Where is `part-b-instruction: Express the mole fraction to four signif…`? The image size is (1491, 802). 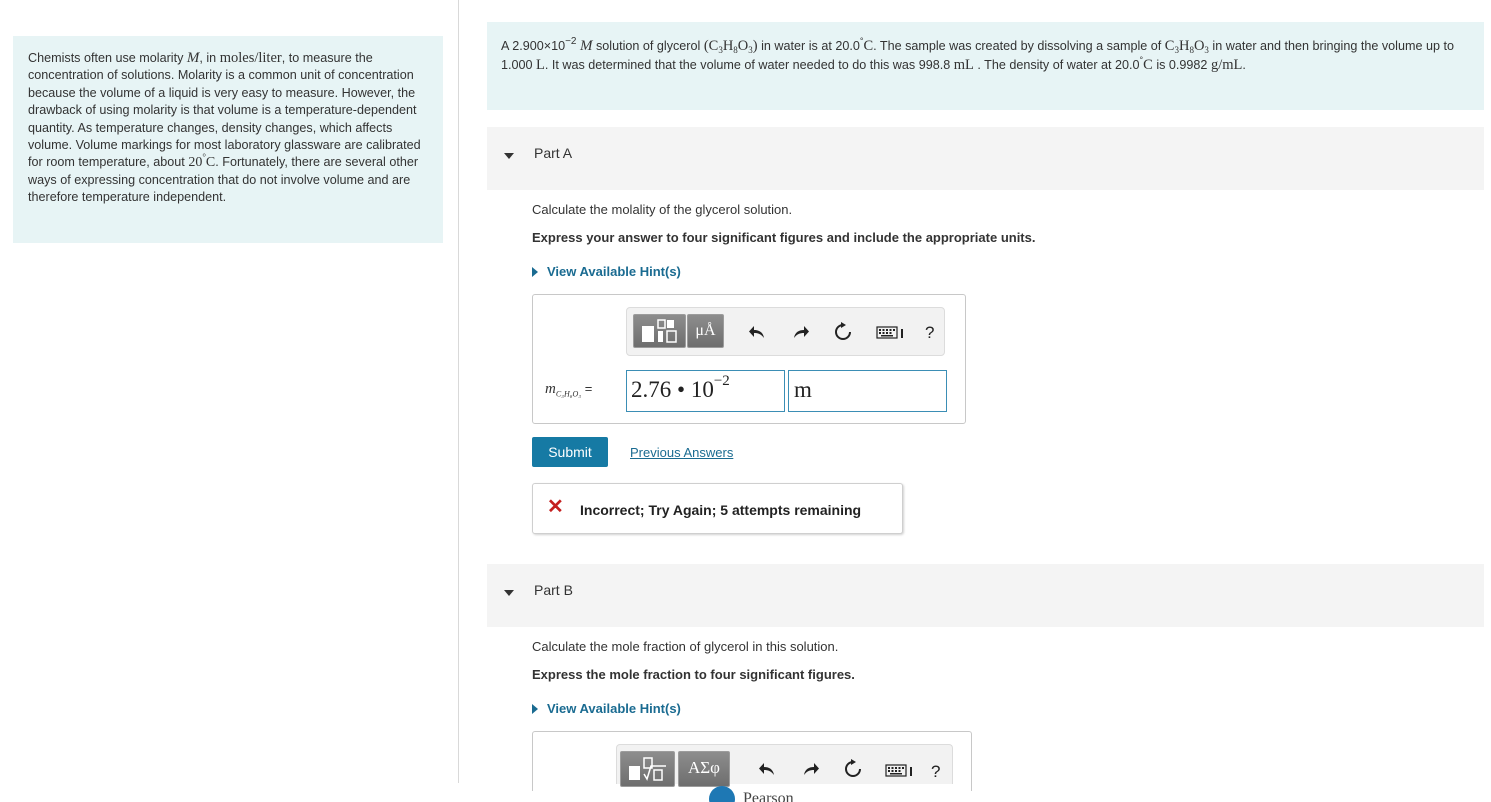 part-b-instruction: Express the mole fraction to four signif… is located at coordinates (693, 674).